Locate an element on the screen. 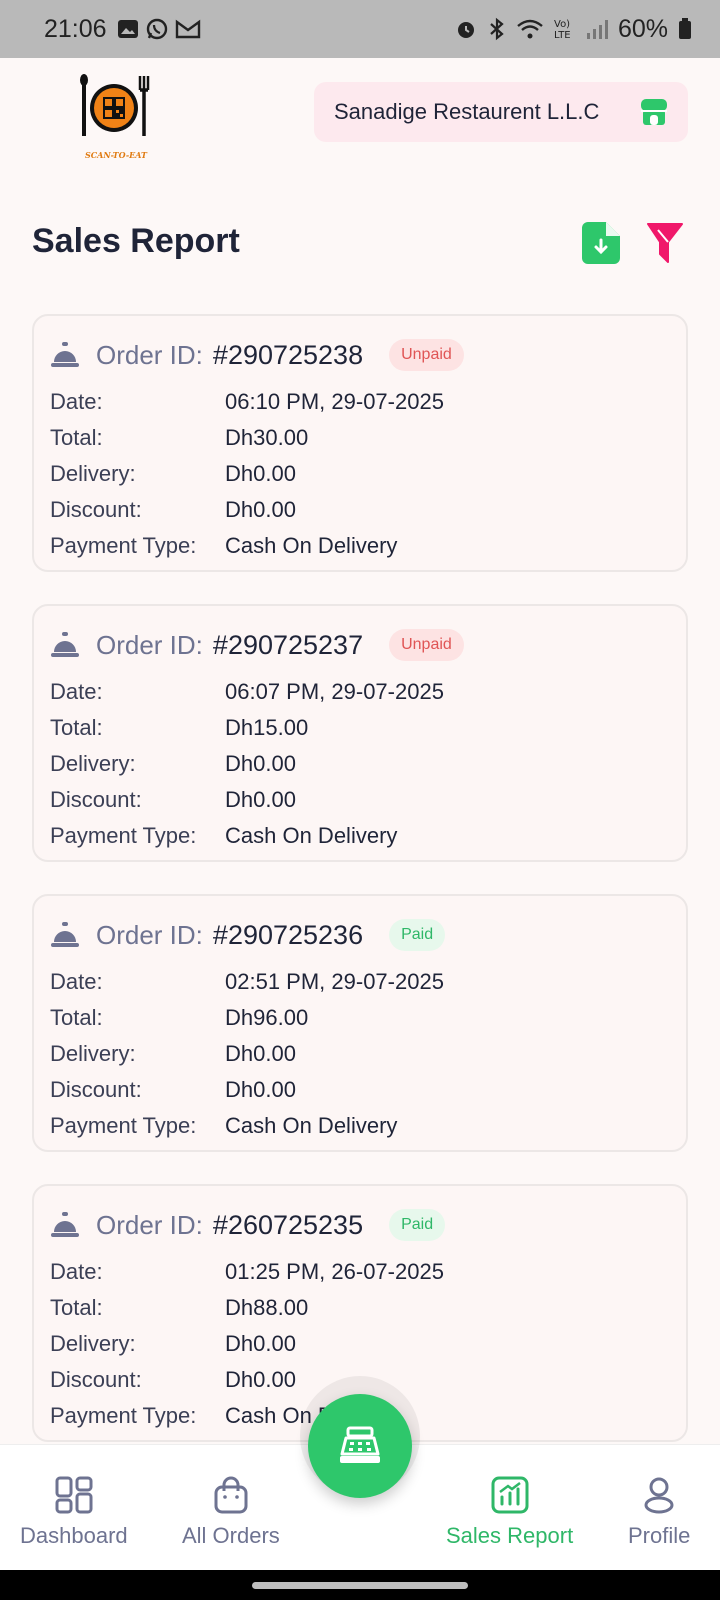 Image resolution: width=720 pixels, height=1600 pixels. battery-icon is located at coordinates (685, 28).